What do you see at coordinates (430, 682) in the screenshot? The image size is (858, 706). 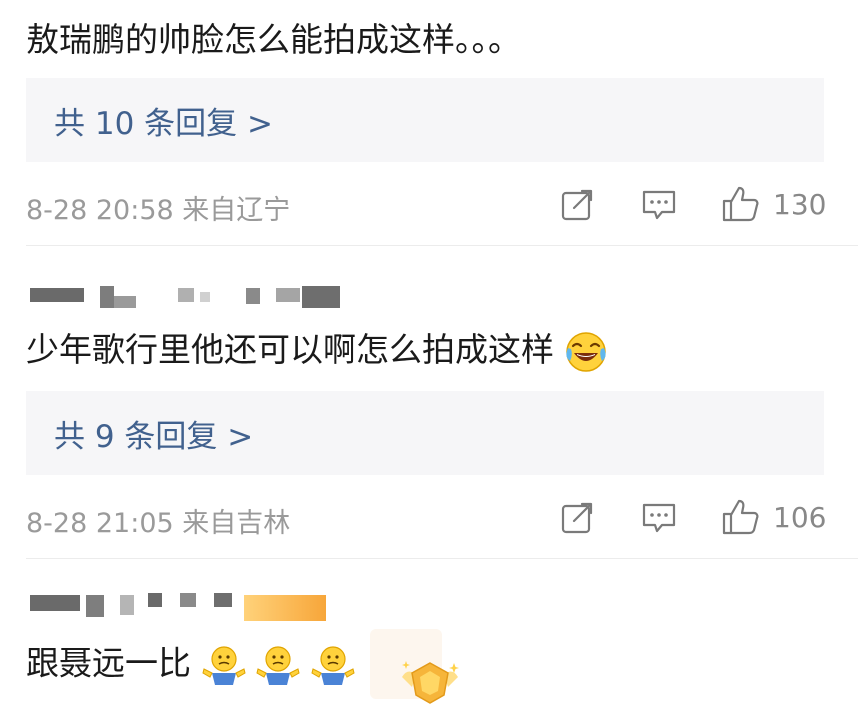 I see `fan-badge-icon` at bounding box center [430, 682].